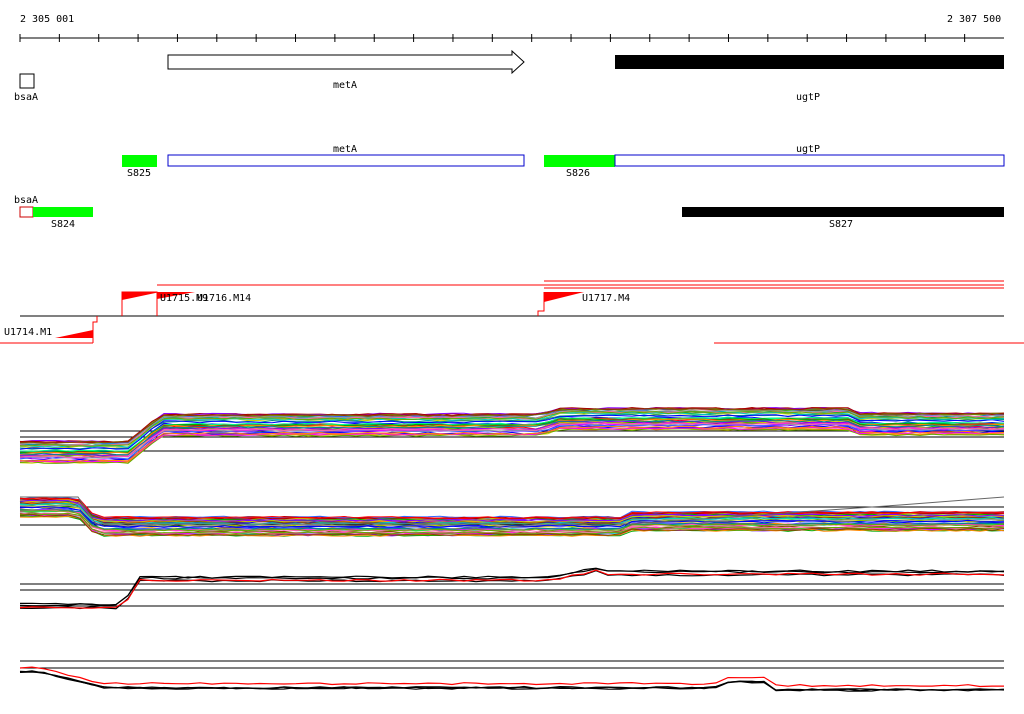 The image size is (1024, 714). Describe the element at coordinates (47, 19) in the screenshot. I see `ruler-start-coordinate: 2 305 001` at that location.